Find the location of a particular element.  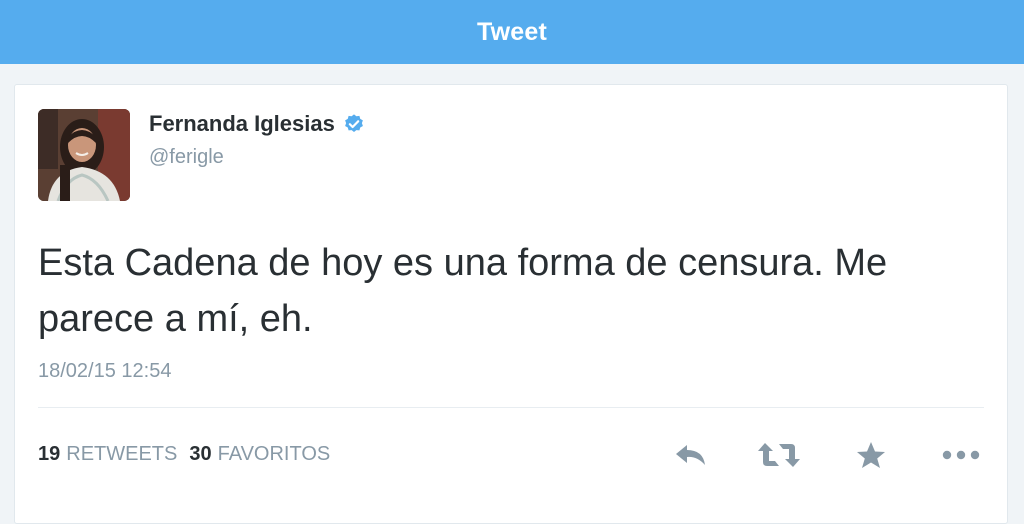

avatar-image is located at coordinates (84, 155).